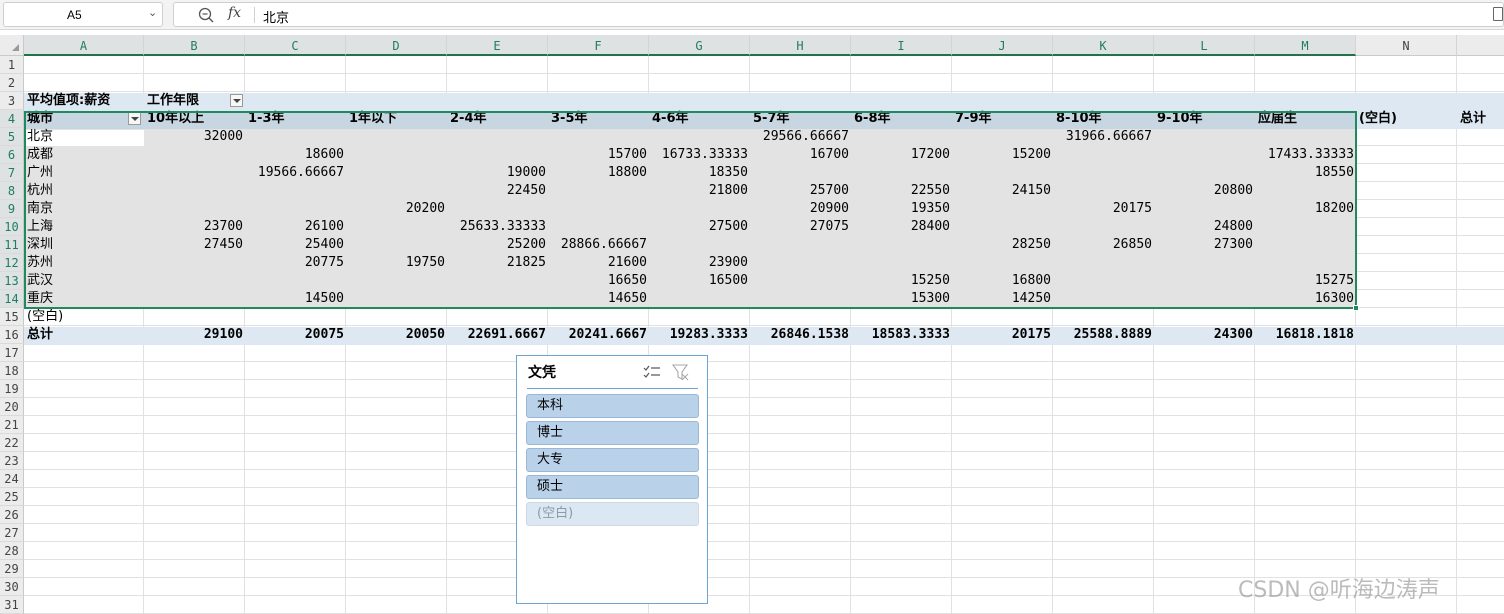 This screenshot has width=1504, height=614. Describe the element at coordinates (12, 479) in the screenshot. I see `row-header-24: 24` at that location.